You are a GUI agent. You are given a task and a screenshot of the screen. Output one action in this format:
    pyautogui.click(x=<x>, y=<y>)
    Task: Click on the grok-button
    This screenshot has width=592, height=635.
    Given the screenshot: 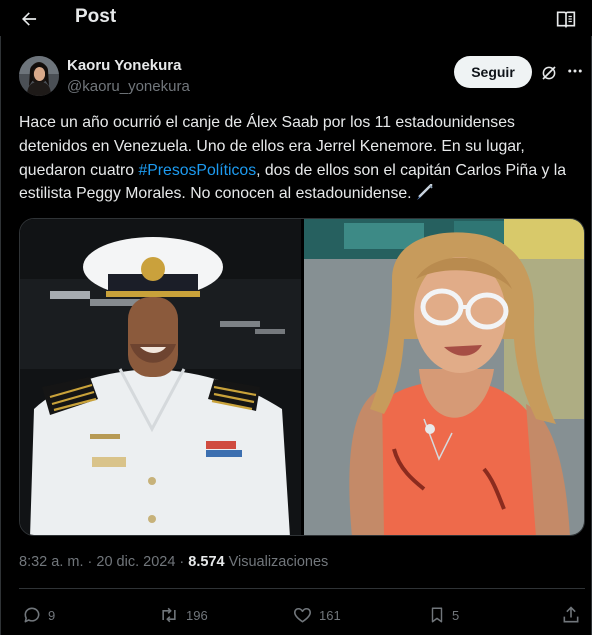 What is the action you would take?
    pyautogui.click(x=549, y=73)
    